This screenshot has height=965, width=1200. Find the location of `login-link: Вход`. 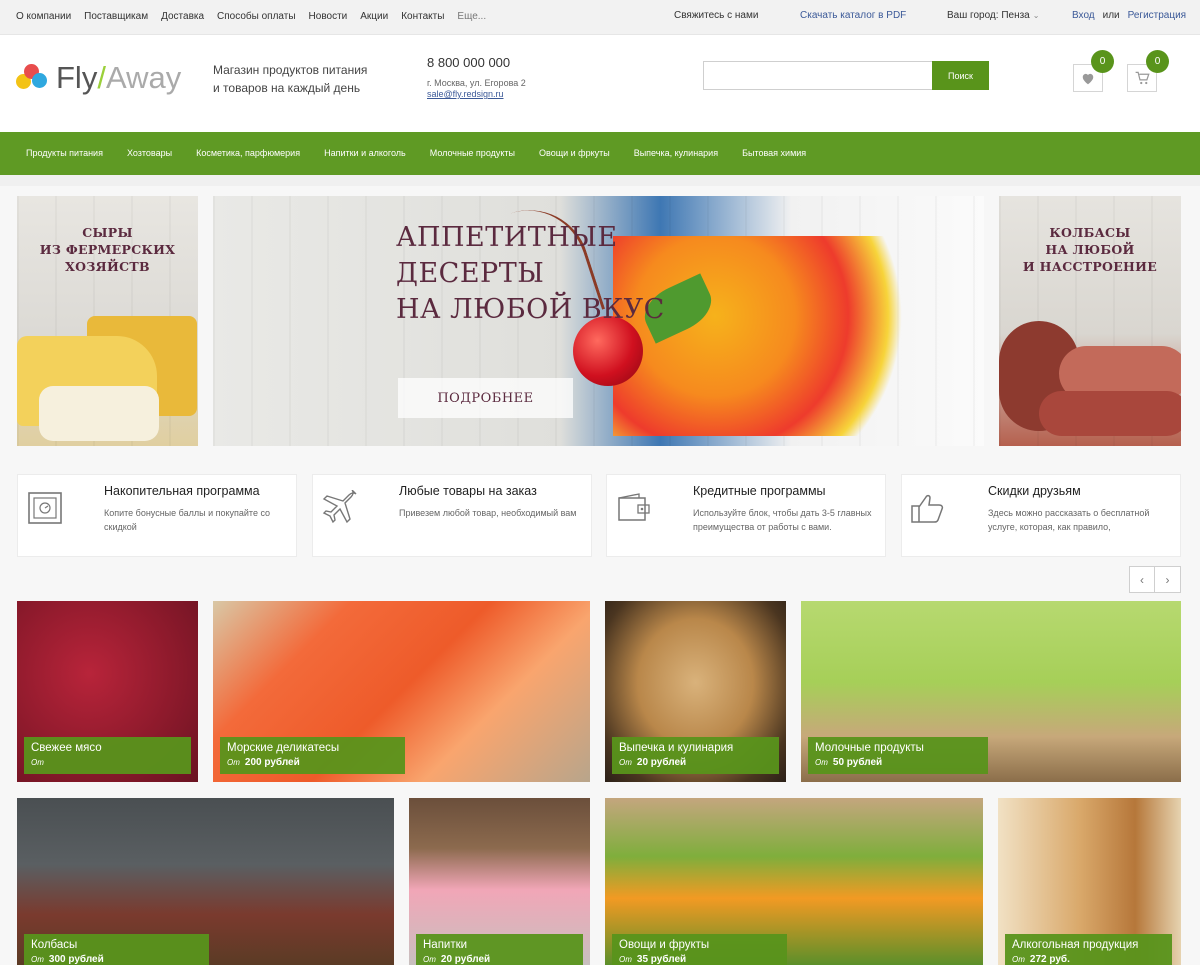

login-link: Вход is located at coordinates (1083, 15).